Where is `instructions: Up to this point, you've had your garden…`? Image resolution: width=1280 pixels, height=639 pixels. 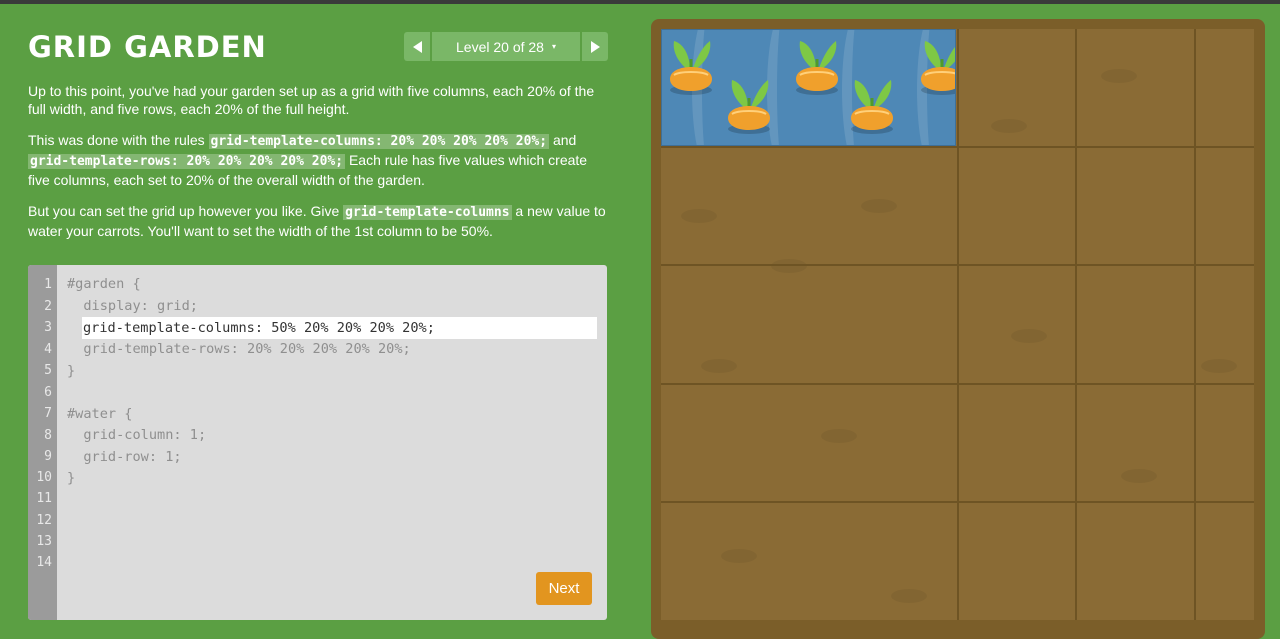
instructions: Up to this point, you've had your garden… is located at coordinates (319, 167).